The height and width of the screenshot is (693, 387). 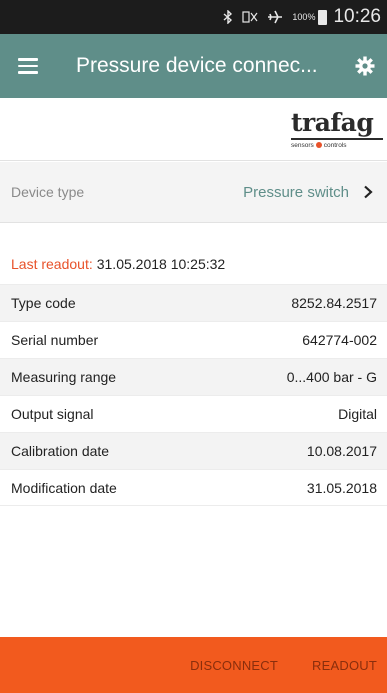 I want to click on trafag-logo: trafag sensors controls, so click(x=337, y=129).